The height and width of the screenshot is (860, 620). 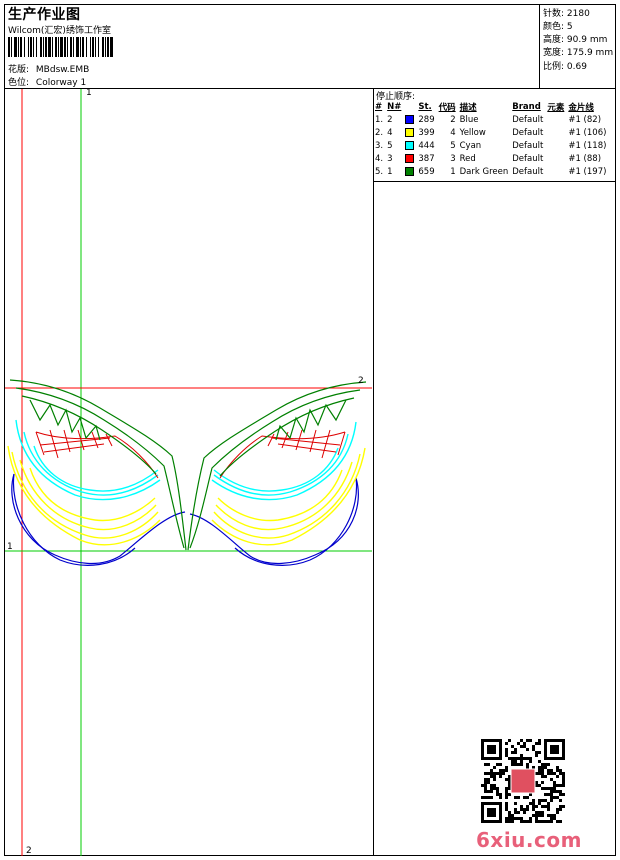 I want to click on guide-label-left-green: 1, so click(x=10, y=547).